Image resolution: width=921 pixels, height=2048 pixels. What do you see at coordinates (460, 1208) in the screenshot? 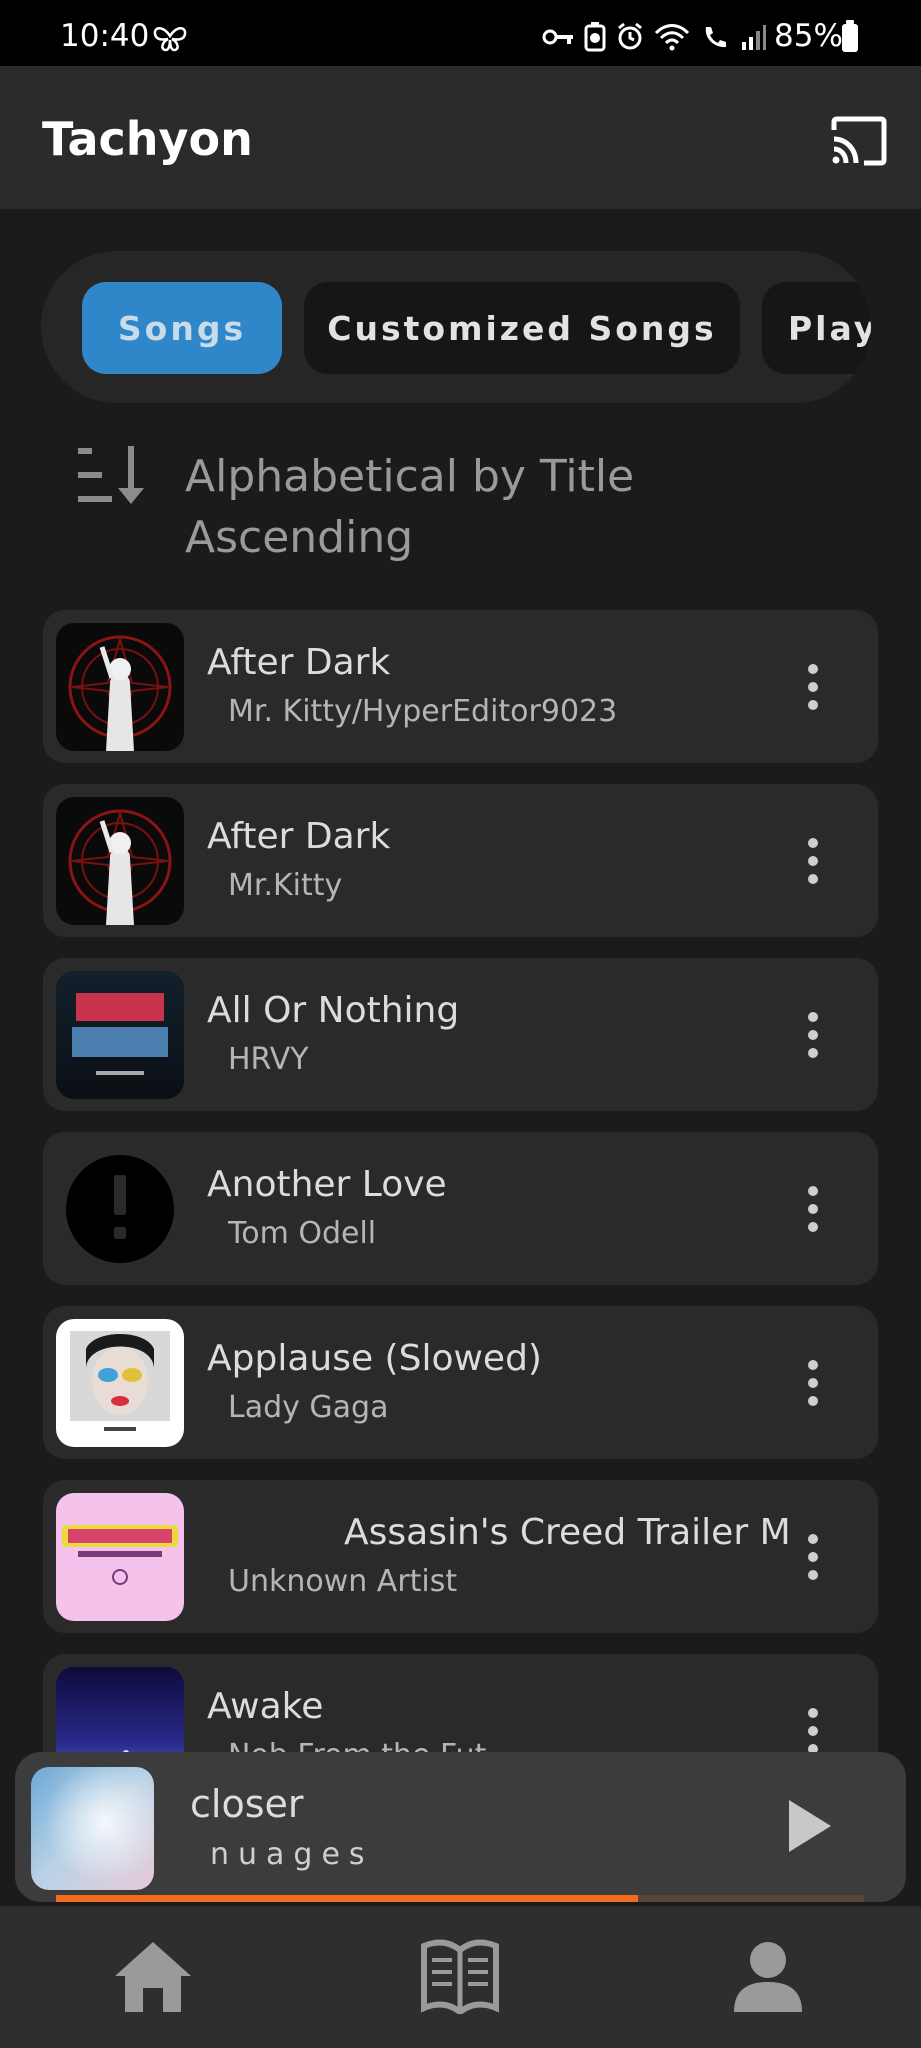
I see `song-row: Another Love Tom Odell` at bounding box center [460, 1208].